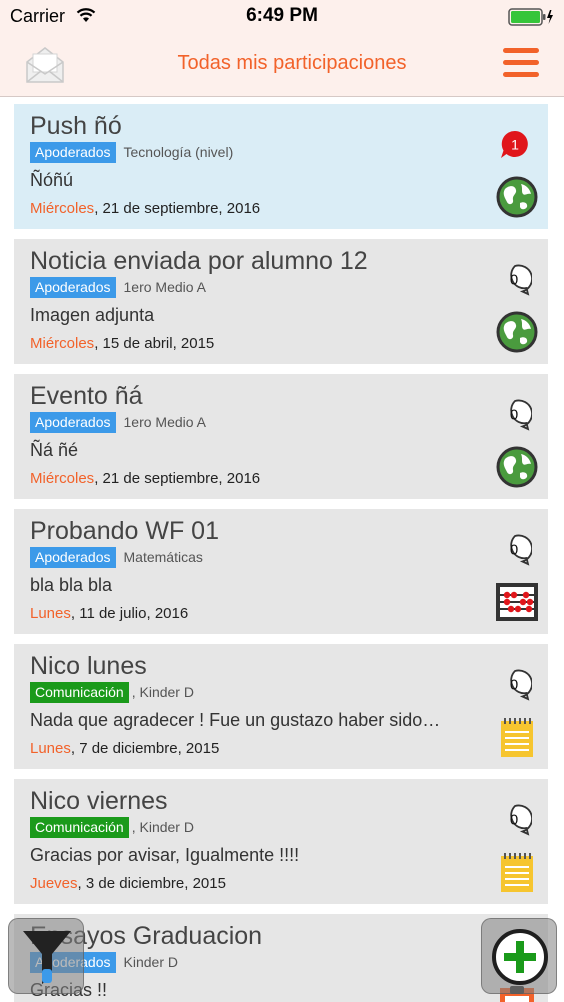 Image resolution: width=564 pixels, height=1002 pixels. I want to click on item-weekday: Jueves, so click(54, 883).